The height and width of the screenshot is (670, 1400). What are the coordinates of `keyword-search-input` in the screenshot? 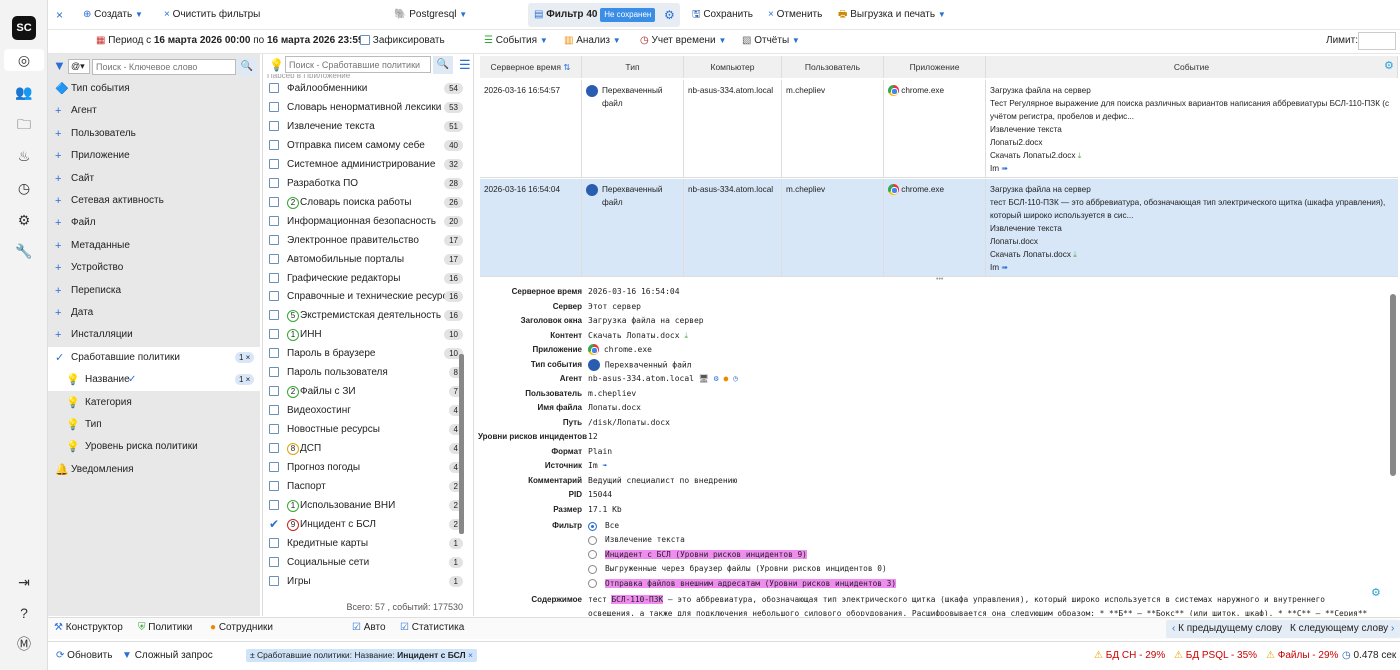 It's located at (164, 67).